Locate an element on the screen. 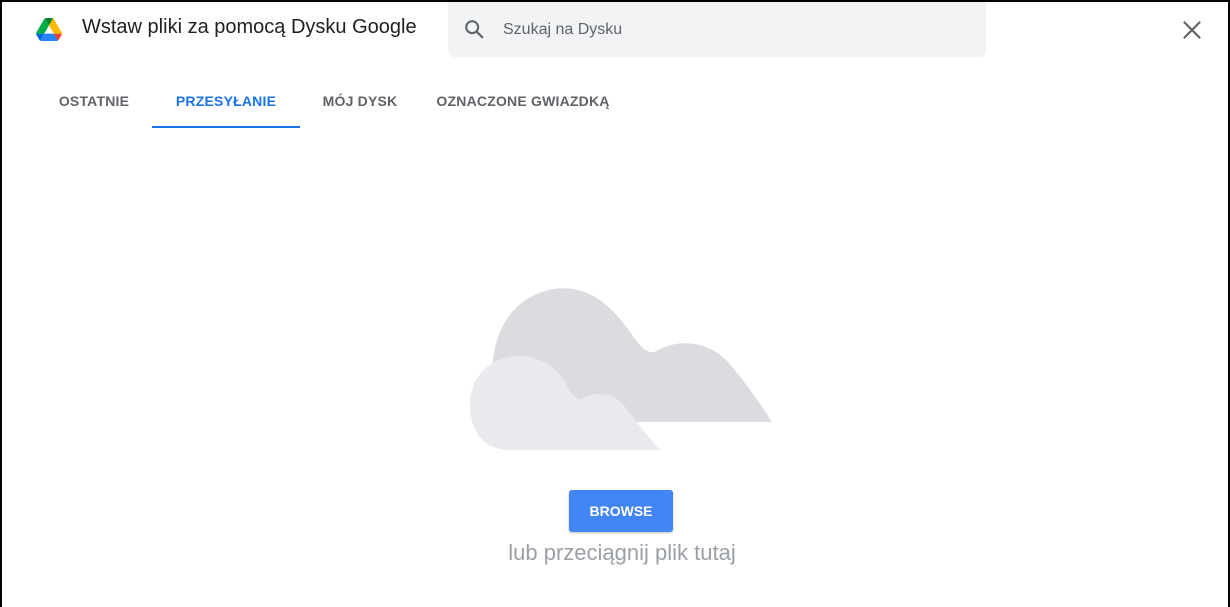 The width and height of the screenshot is (1230, 607). close-icon is located at coordinates (1192, 30).